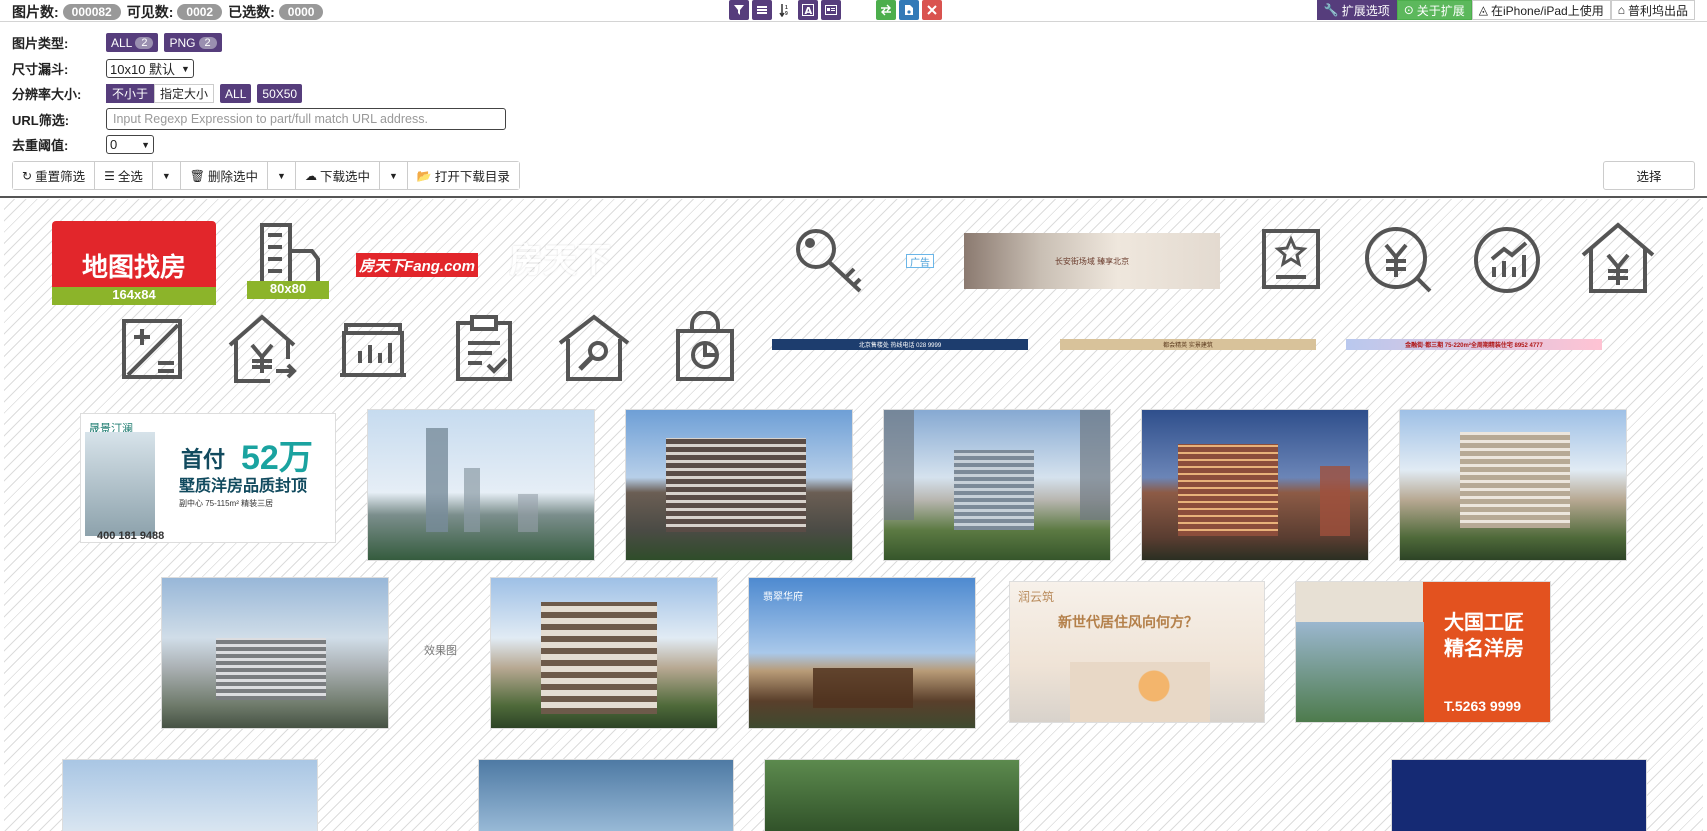 The image size is (1707, 831). I want to click on header-right-buttons: 🔧 扩展选项 ⊙ 关于扩展 ◬ 在iPhone/iPad上使用 ⌂ 普利坞出品, so click(1505, 10).